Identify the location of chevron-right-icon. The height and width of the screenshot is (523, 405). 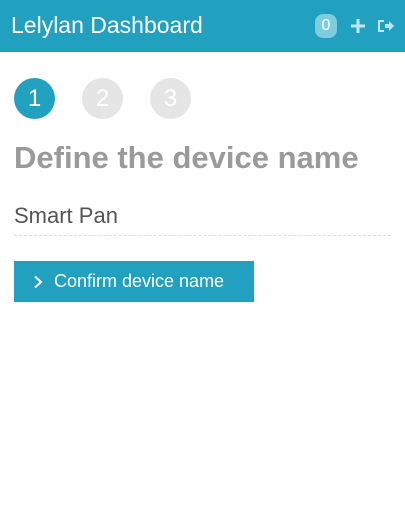
(38, 281).